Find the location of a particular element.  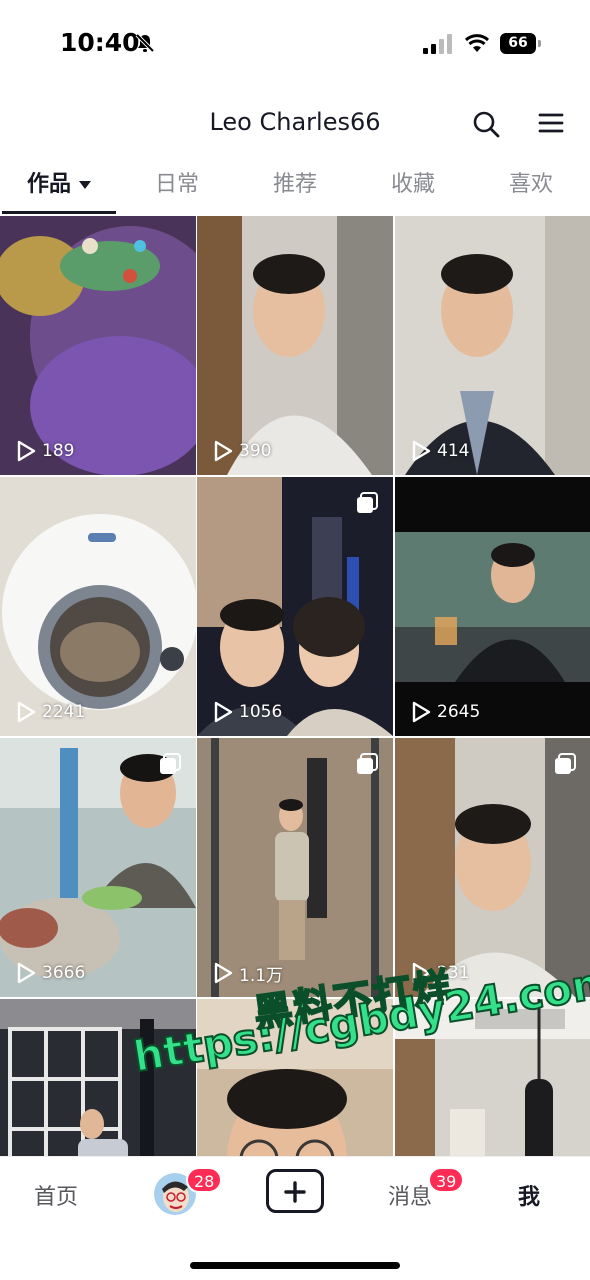

view-count: 231 is located at coordinates (440, 973).